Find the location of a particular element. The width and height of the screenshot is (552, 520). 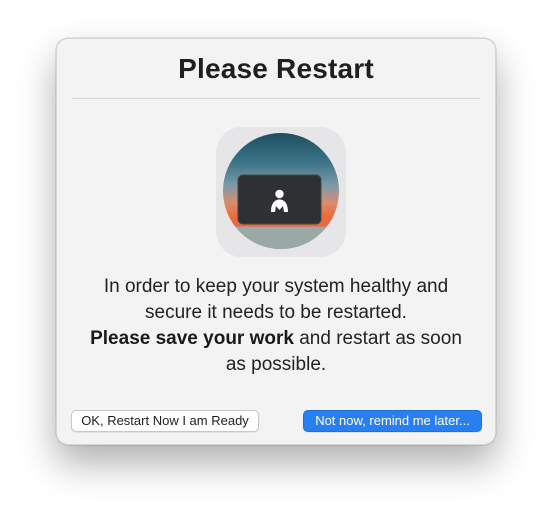

message-line: as possible. is located at coordinates (276, 364).